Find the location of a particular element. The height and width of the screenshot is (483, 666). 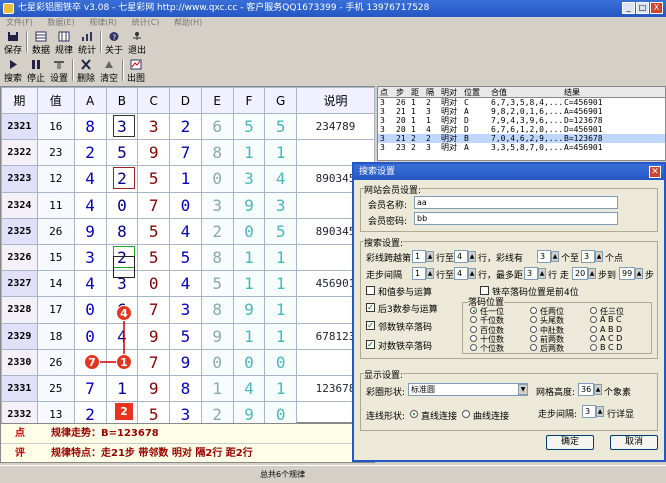

steps-from-field: 20 is located at coordinates (580, 273).